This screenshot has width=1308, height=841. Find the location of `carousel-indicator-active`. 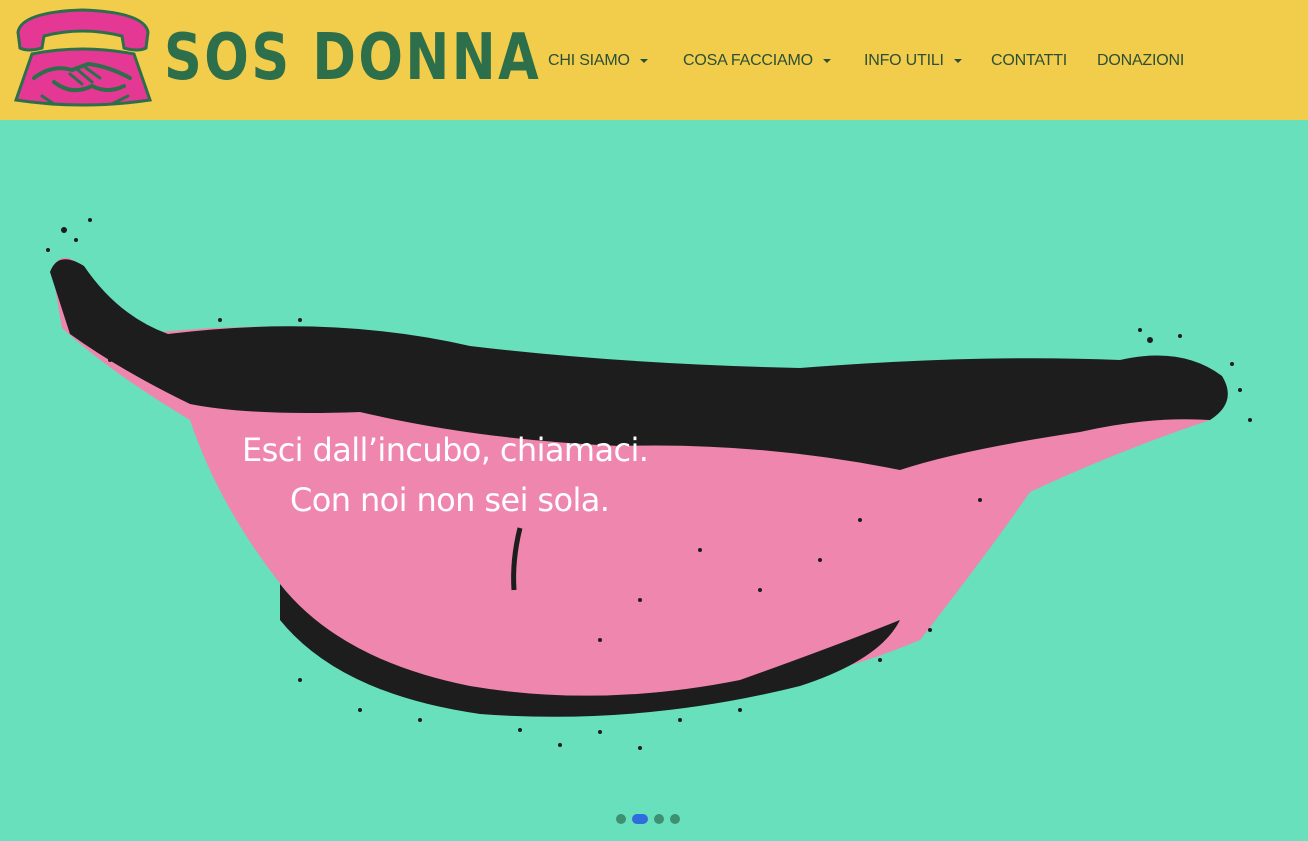

carousel-indicator-active is located at coordinates (640, 819).